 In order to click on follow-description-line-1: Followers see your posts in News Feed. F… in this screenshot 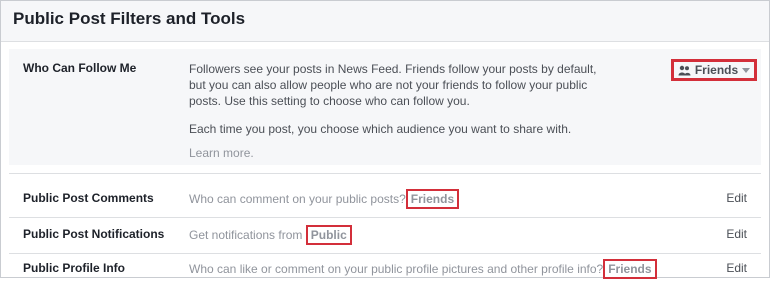, I will do `click(393, 69)`.